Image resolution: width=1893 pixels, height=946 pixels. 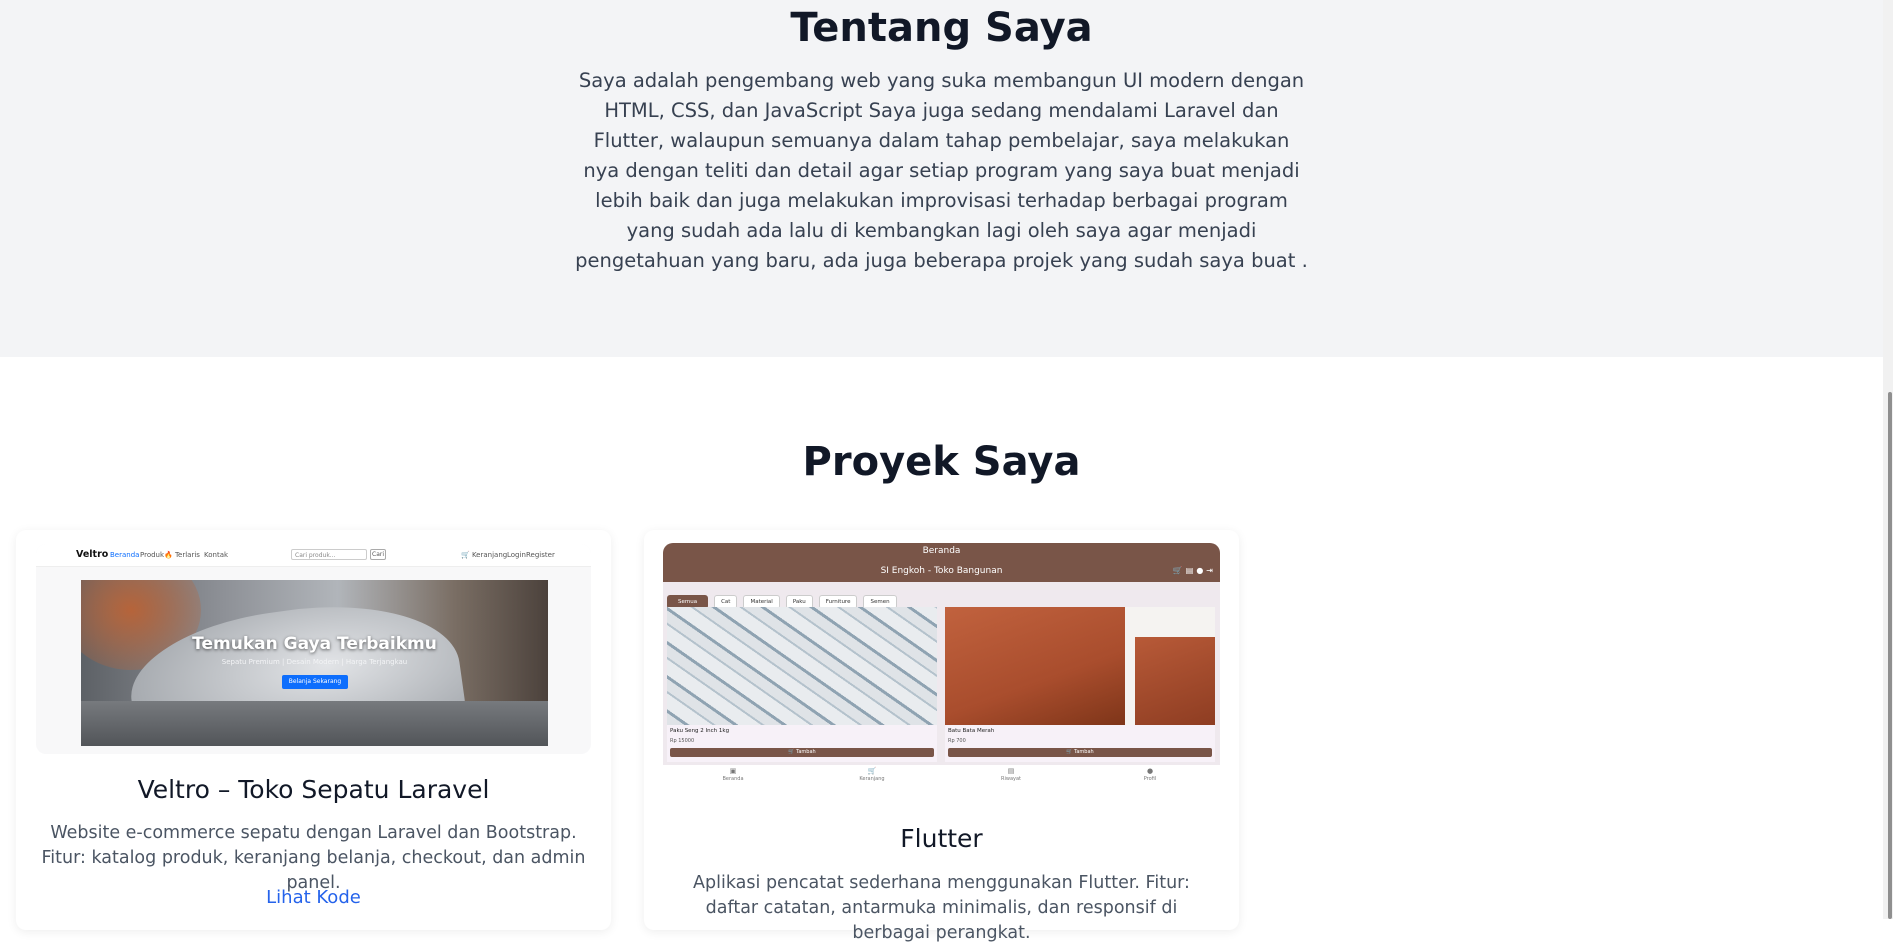 I want to click on veltro-nav-right: Register, so click(x=540, y=555).